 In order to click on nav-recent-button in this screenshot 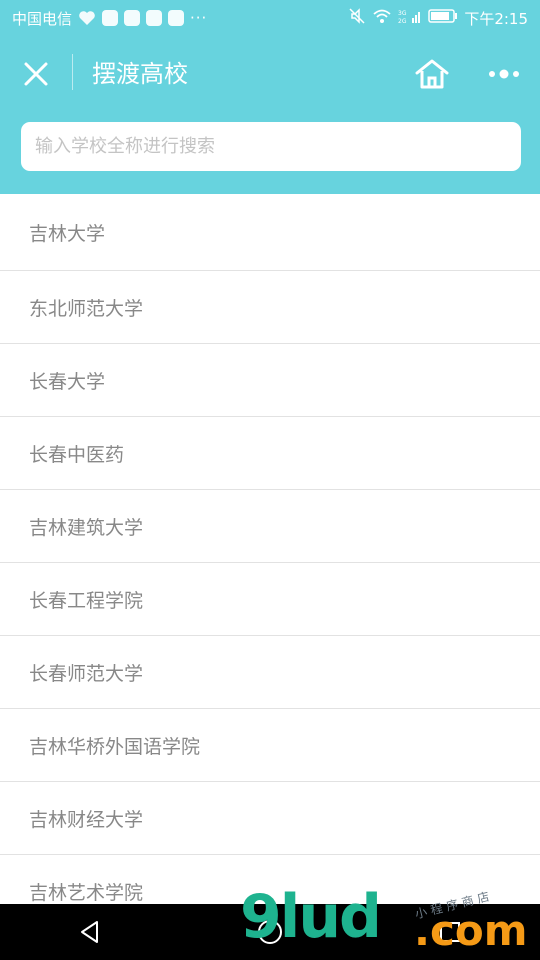, I will do `click(450, 932)`.